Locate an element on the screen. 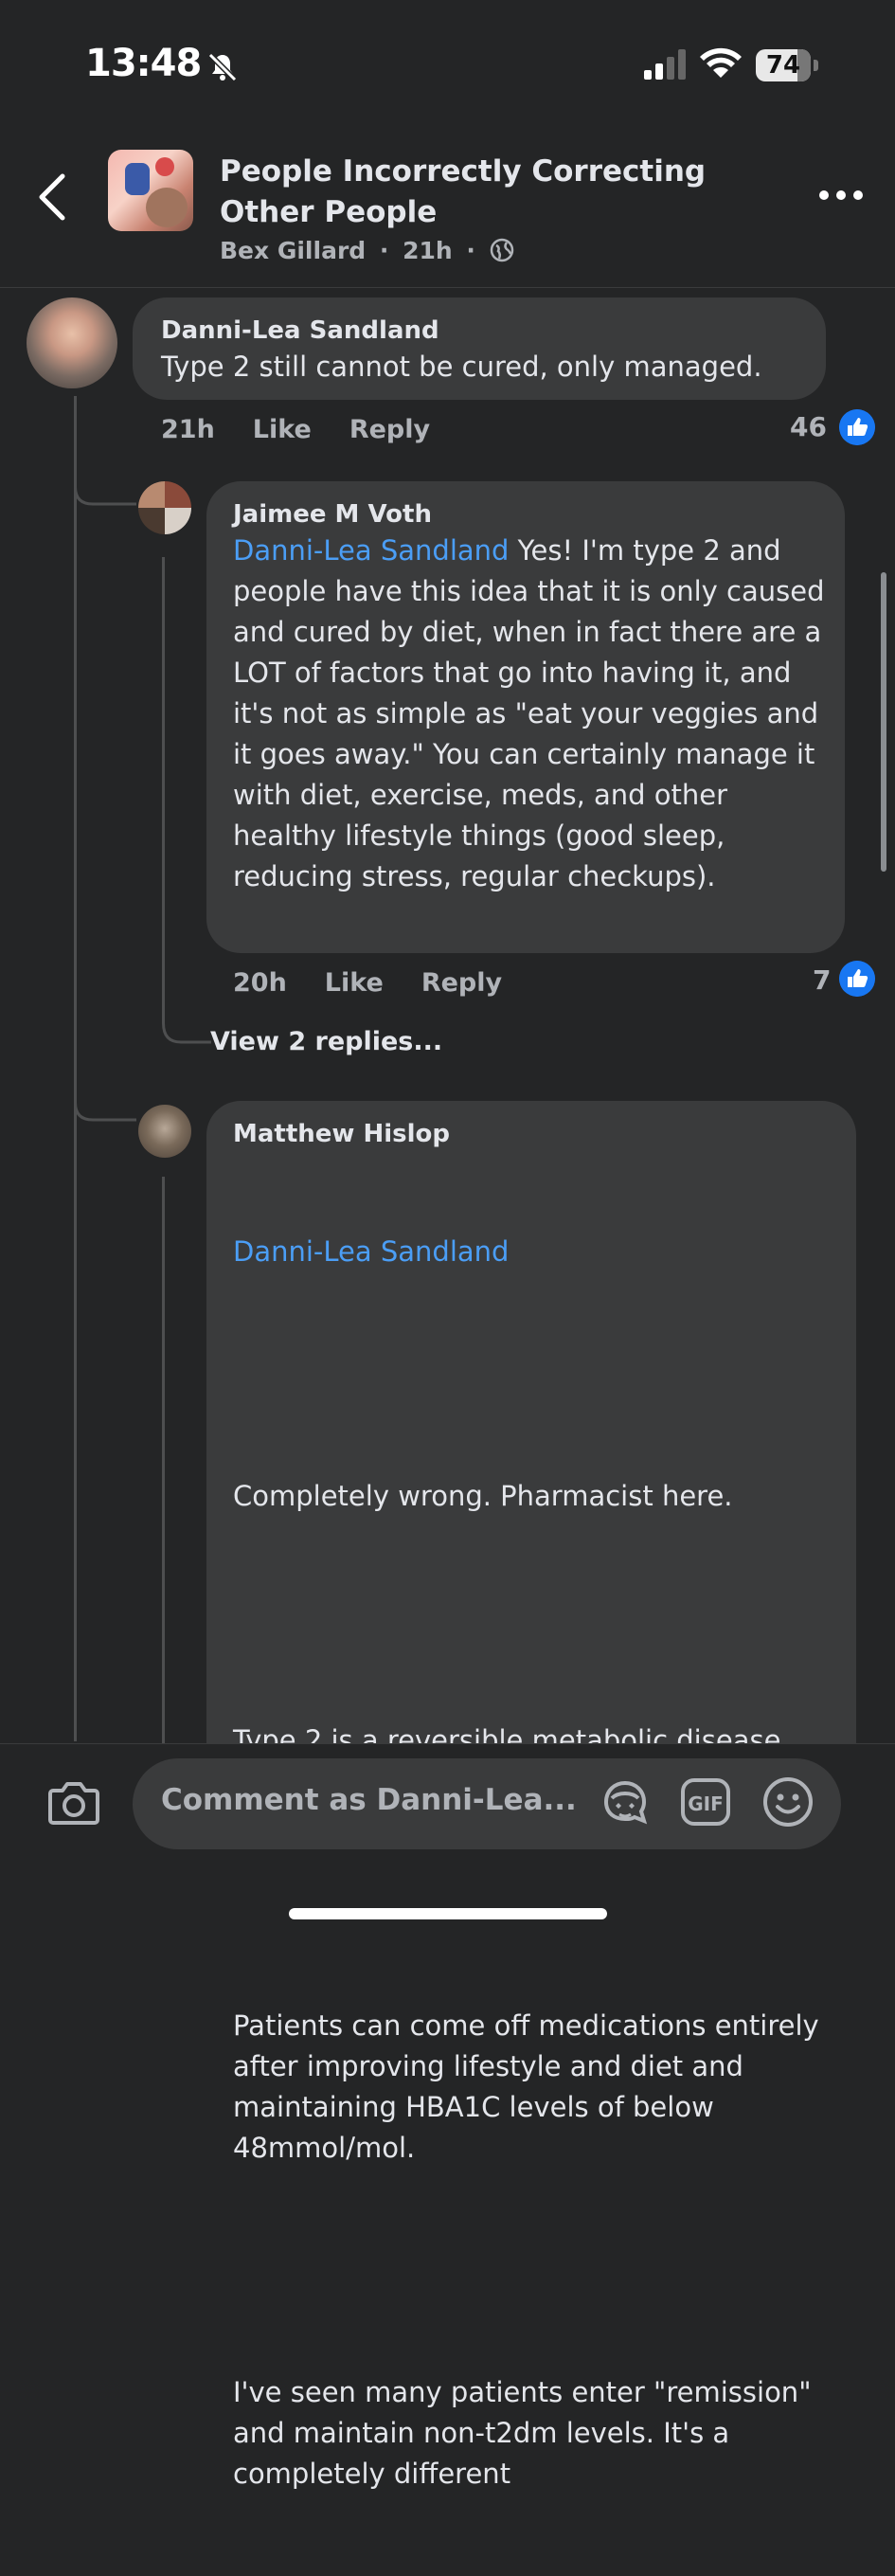  back-chevron-icon is located at coordinates (53, 197).